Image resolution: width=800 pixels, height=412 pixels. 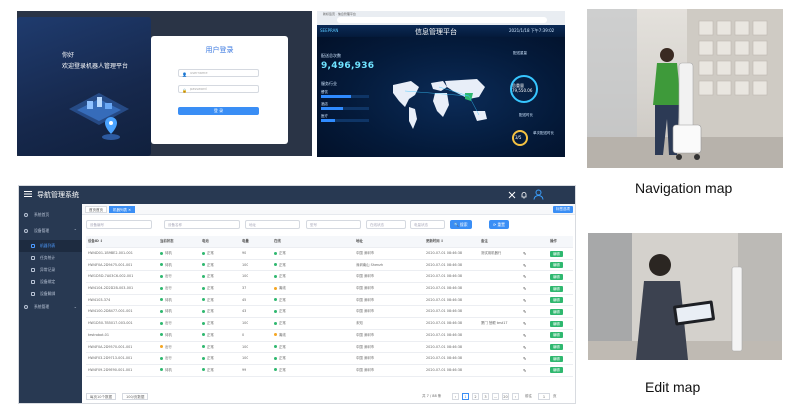 I want to click on device-id-filter: 设备编号, so click(x=119, y=224).